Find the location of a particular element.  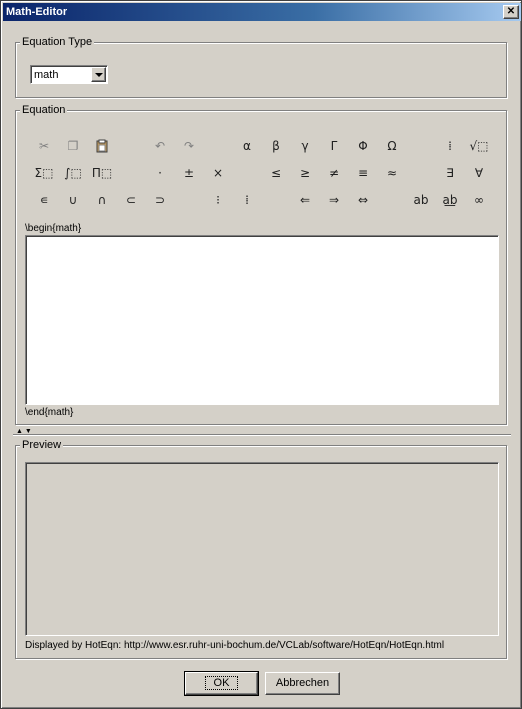

supset-button: ⊃ is located at coordinates (160, 200).